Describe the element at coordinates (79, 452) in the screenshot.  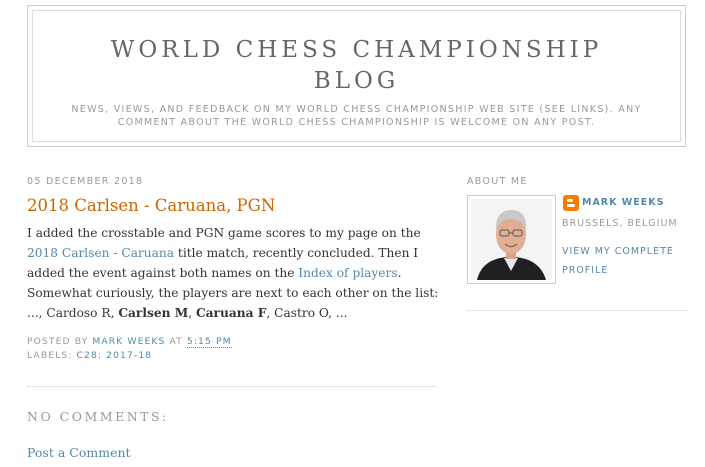
I see `post-comment-link: Post a Comment` at that location.